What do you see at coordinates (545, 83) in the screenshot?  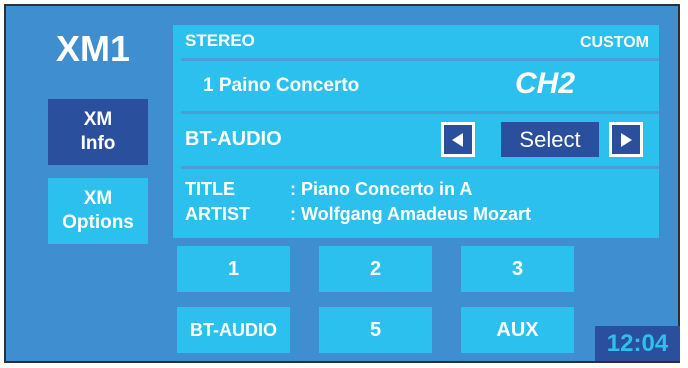 I see `channel-label: CH2` at bounding box center [545, 83].